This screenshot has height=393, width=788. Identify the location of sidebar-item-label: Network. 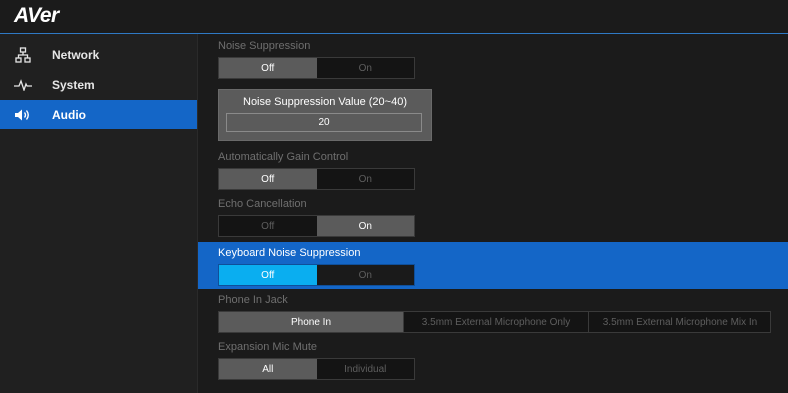
(76, 54).